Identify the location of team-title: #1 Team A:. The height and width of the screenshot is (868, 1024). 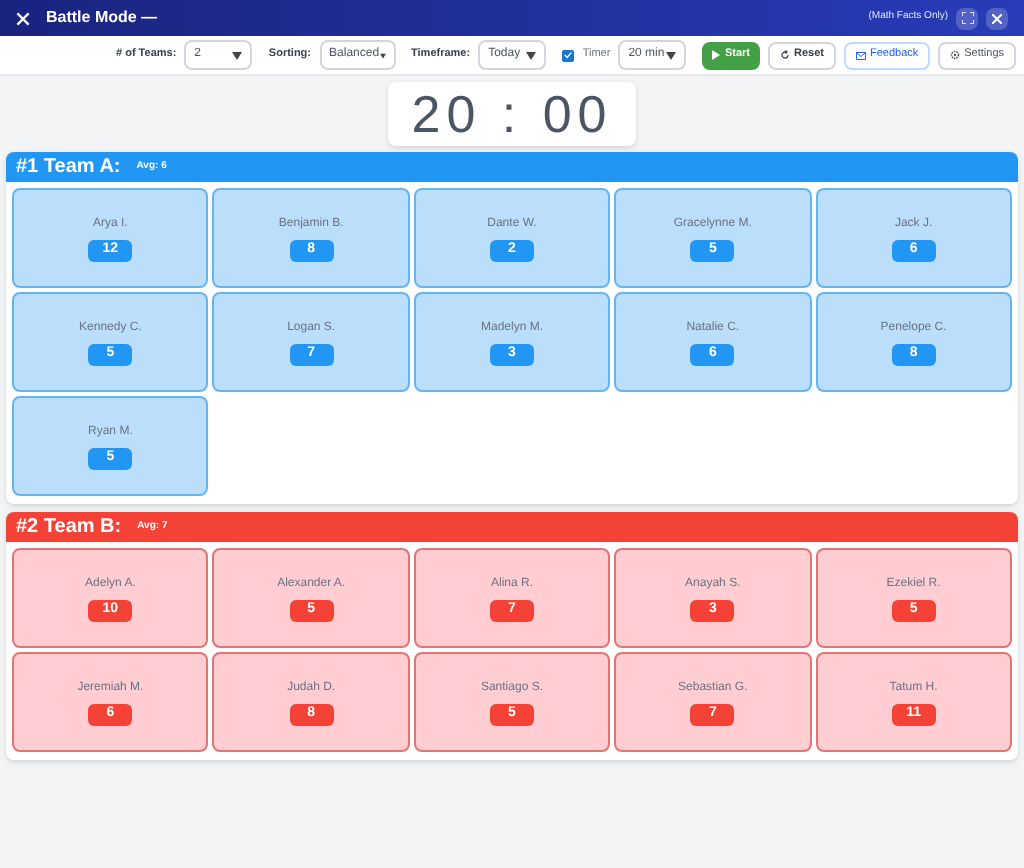
(68, 168).